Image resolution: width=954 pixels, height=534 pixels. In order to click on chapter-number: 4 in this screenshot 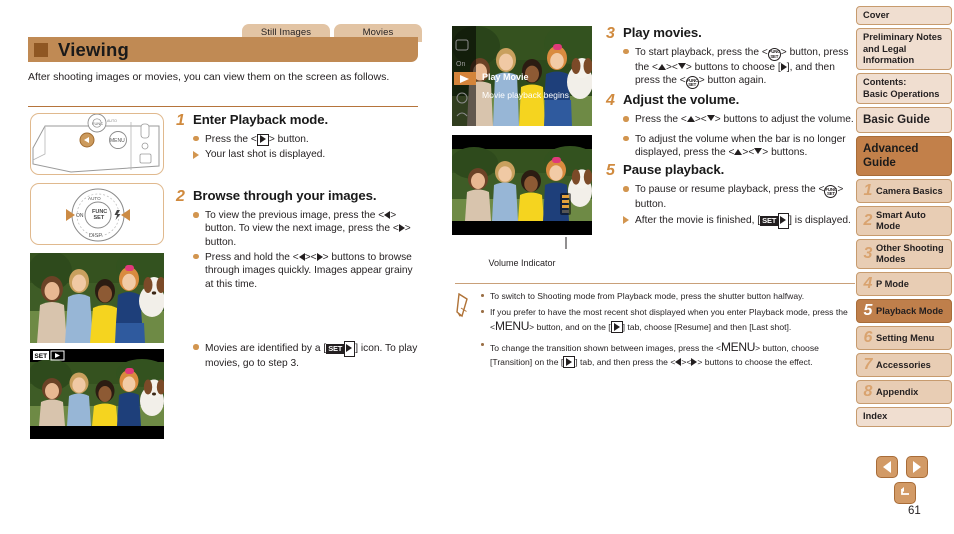, I will do `click(868, 284)`.